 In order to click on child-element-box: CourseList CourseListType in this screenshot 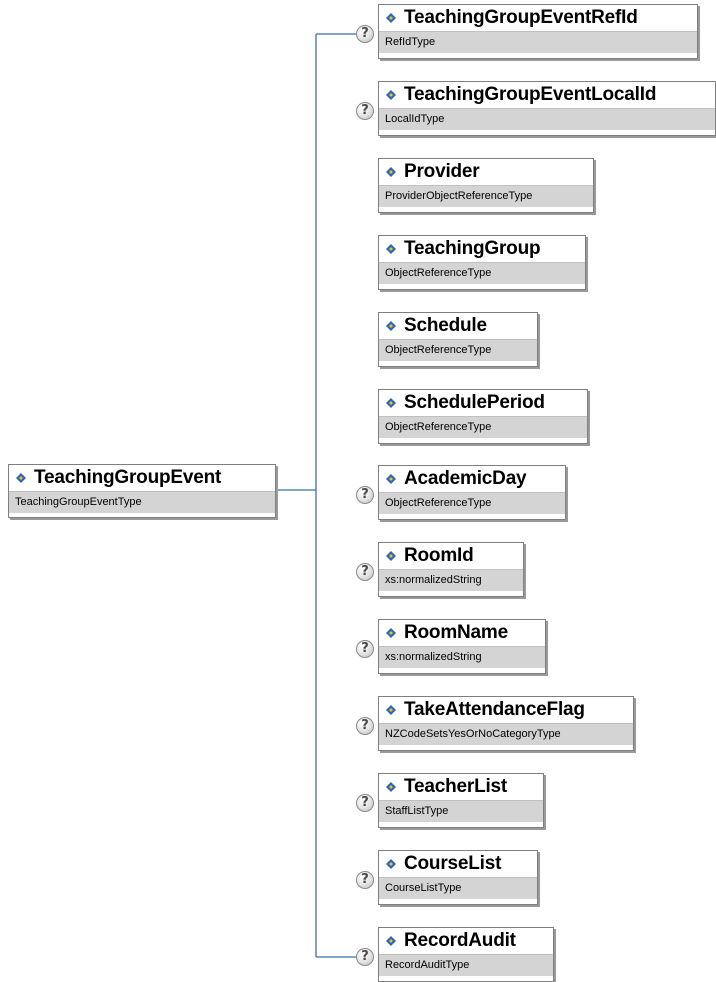, I will do `click(458, 877)`.